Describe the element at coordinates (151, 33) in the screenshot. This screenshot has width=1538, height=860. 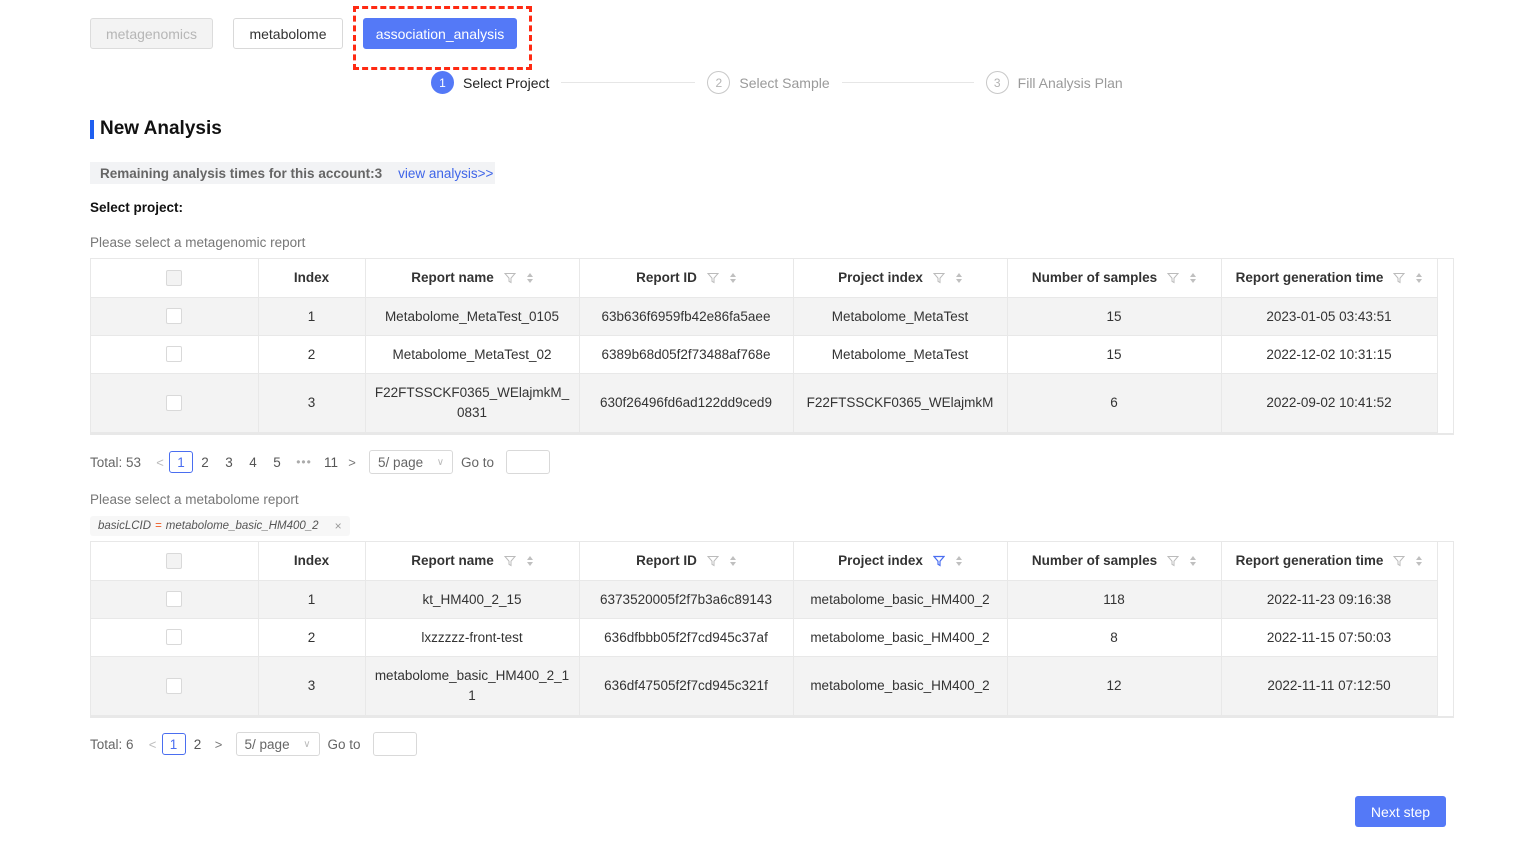
I see `tab-metagenomics: metagenomics` at that location.